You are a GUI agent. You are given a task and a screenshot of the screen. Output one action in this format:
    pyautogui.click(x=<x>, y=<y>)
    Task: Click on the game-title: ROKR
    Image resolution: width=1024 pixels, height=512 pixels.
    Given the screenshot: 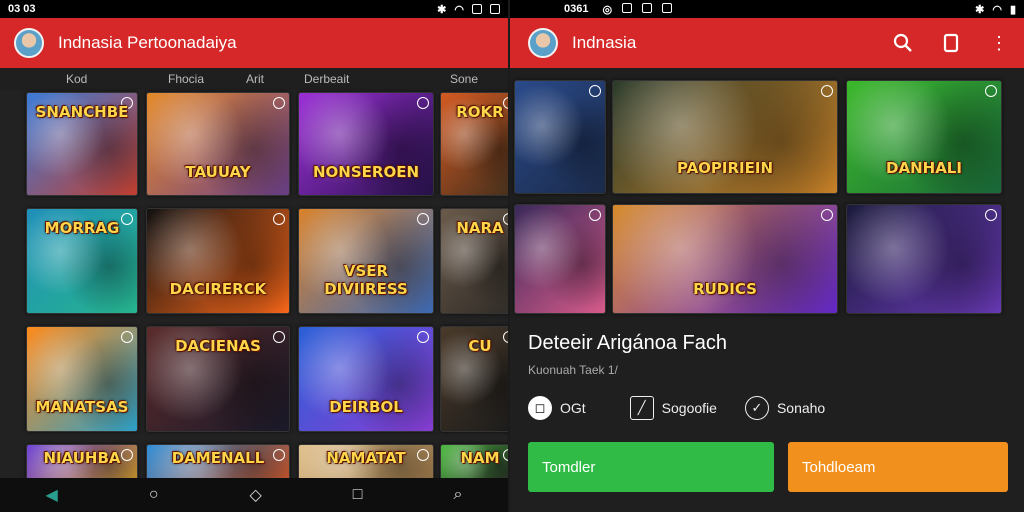 What is the action you would take?
    pyautogui.click(x=480, y=112)
    